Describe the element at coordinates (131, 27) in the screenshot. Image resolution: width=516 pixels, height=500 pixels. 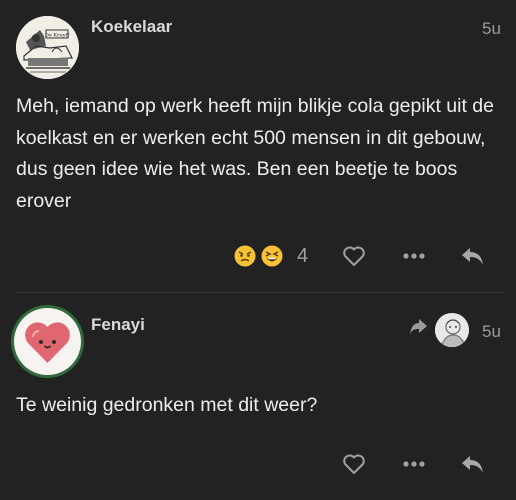
I see `username: Koekelaar` at that location.